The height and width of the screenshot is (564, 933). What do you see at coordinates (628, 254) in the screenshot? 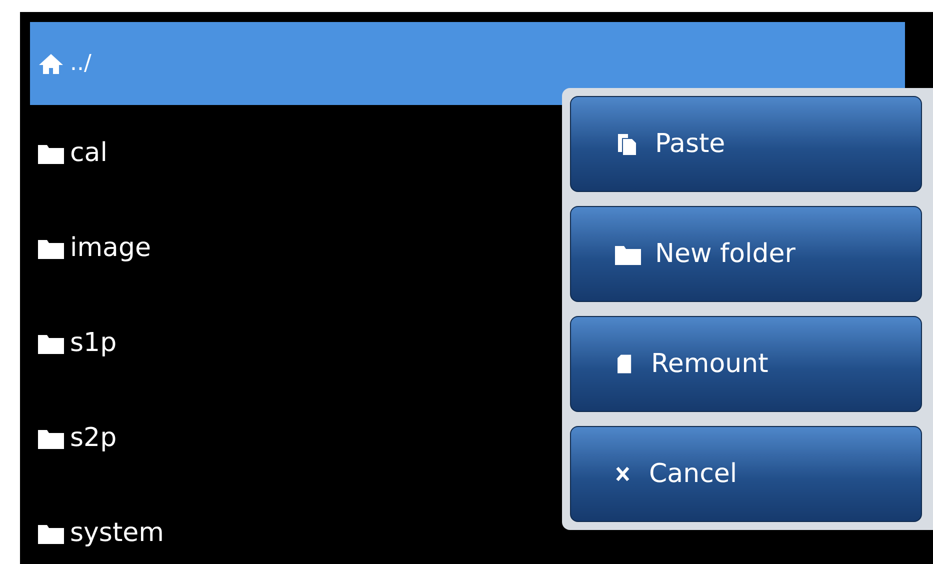
I see `folder-icon` at bounding box center [628, 254].